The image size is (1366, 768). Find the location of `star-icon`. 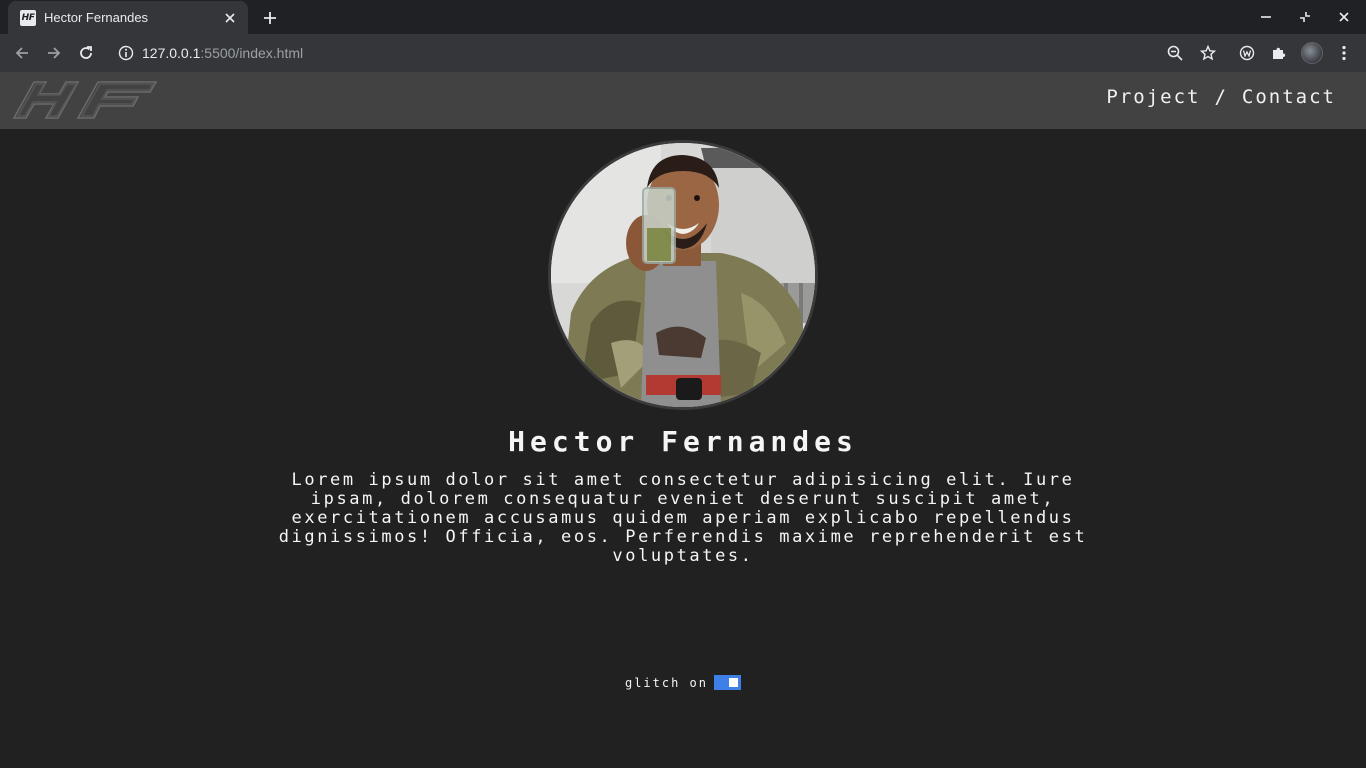

star-icon is located at coordinates (1208, 53).